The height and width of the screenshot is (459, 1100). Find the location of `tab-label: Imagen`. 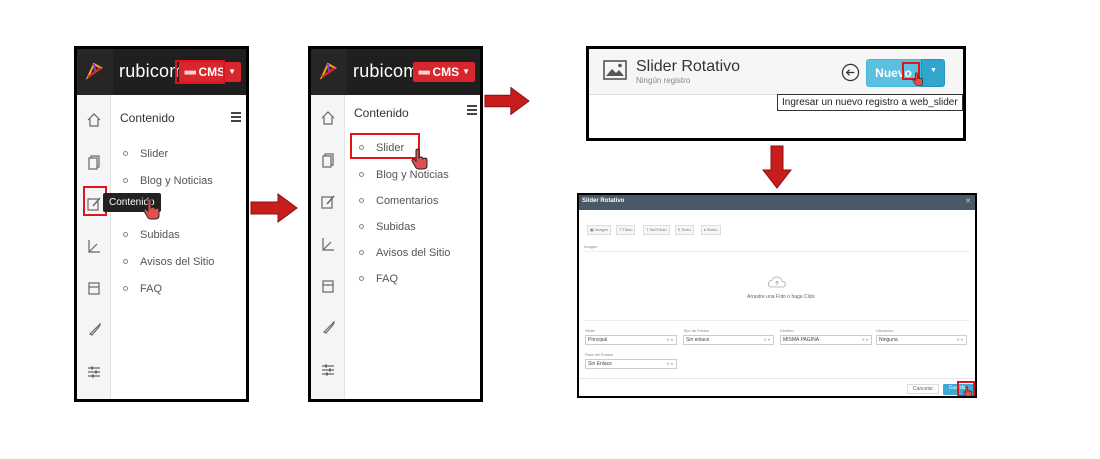

tab-label: Imagen is located at coordinates (601, 229).